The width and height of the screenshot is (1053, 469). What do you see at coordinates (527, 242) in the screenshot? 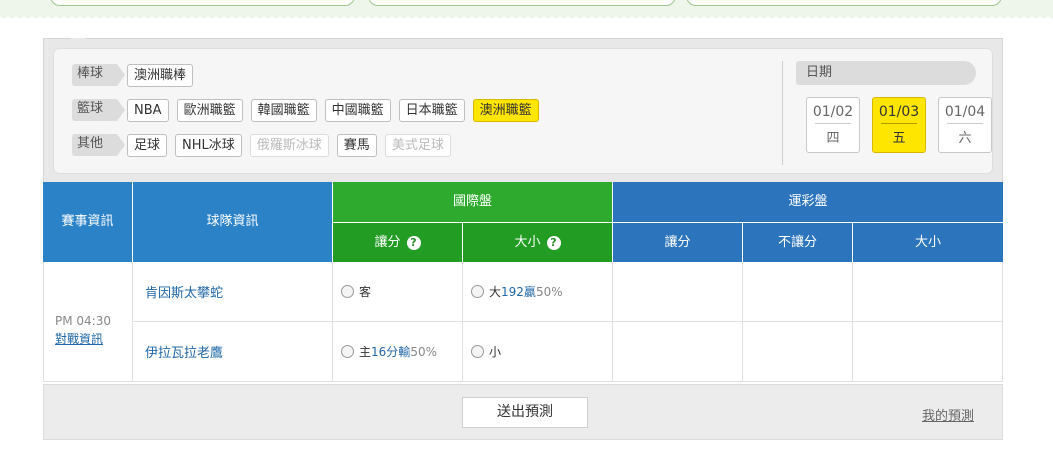
I see `header-intl-total-label: 大小` at bounding box center [527, 242].